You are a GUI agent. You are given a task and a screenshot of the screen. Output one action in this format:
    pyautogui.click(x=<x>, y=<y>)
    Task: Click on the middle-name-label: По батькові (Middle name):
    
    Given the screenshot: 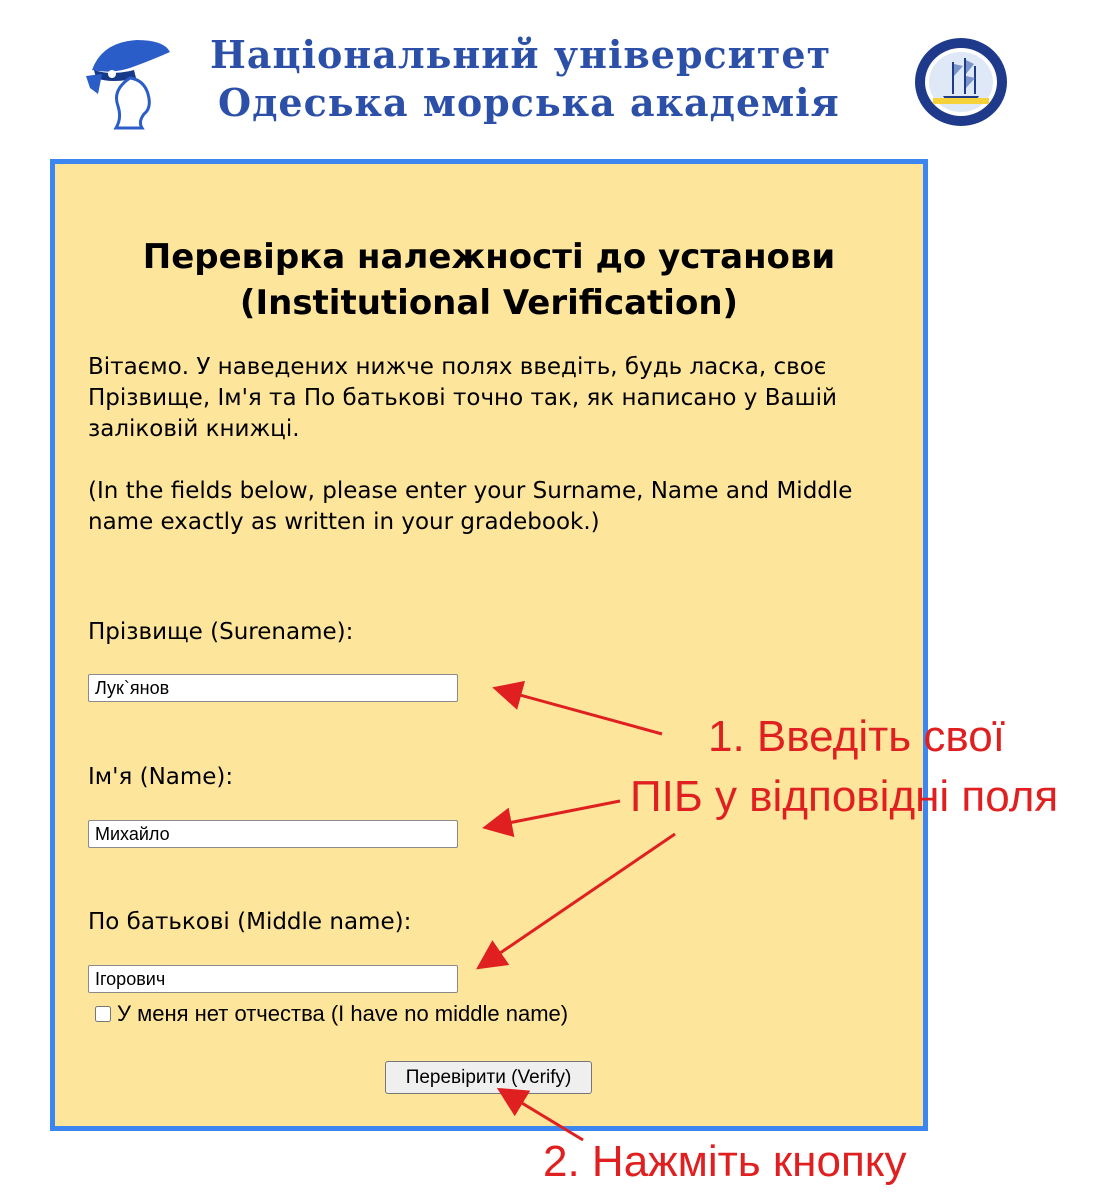 What is the action you would take?
    pyautogui.click(x=250, y=922)
    